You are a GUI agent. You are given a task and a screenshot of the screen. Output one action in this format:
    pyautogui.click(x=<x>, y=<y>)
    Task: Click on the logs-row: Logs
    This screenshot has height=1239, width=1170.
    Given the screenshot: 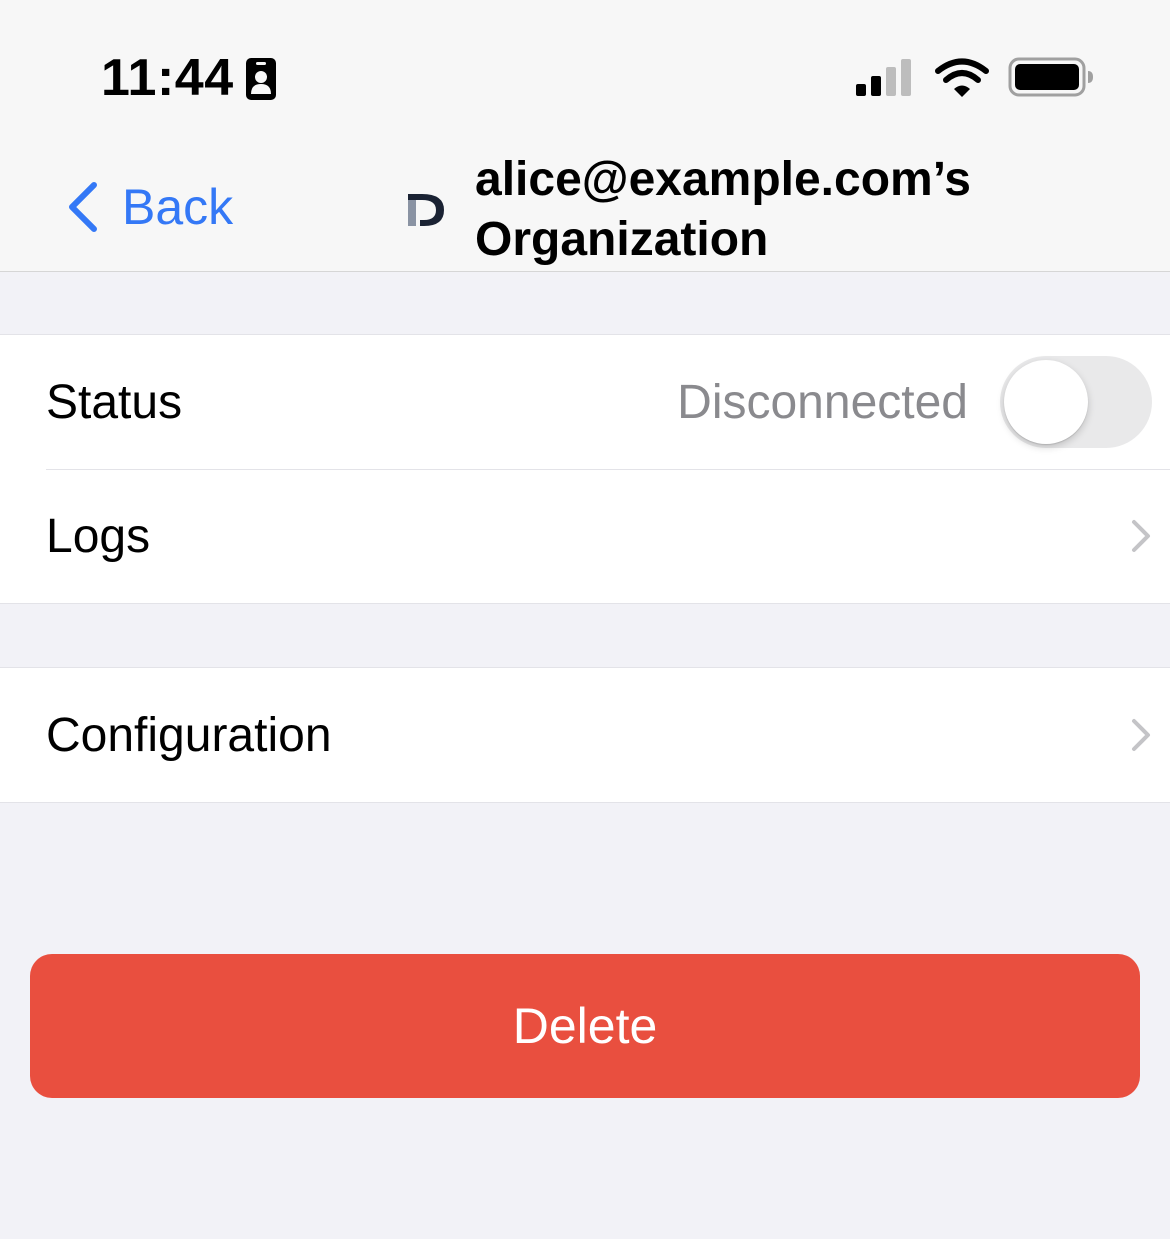 What is the action you would take?
    pyautogui.click(x=585, y=536)
    